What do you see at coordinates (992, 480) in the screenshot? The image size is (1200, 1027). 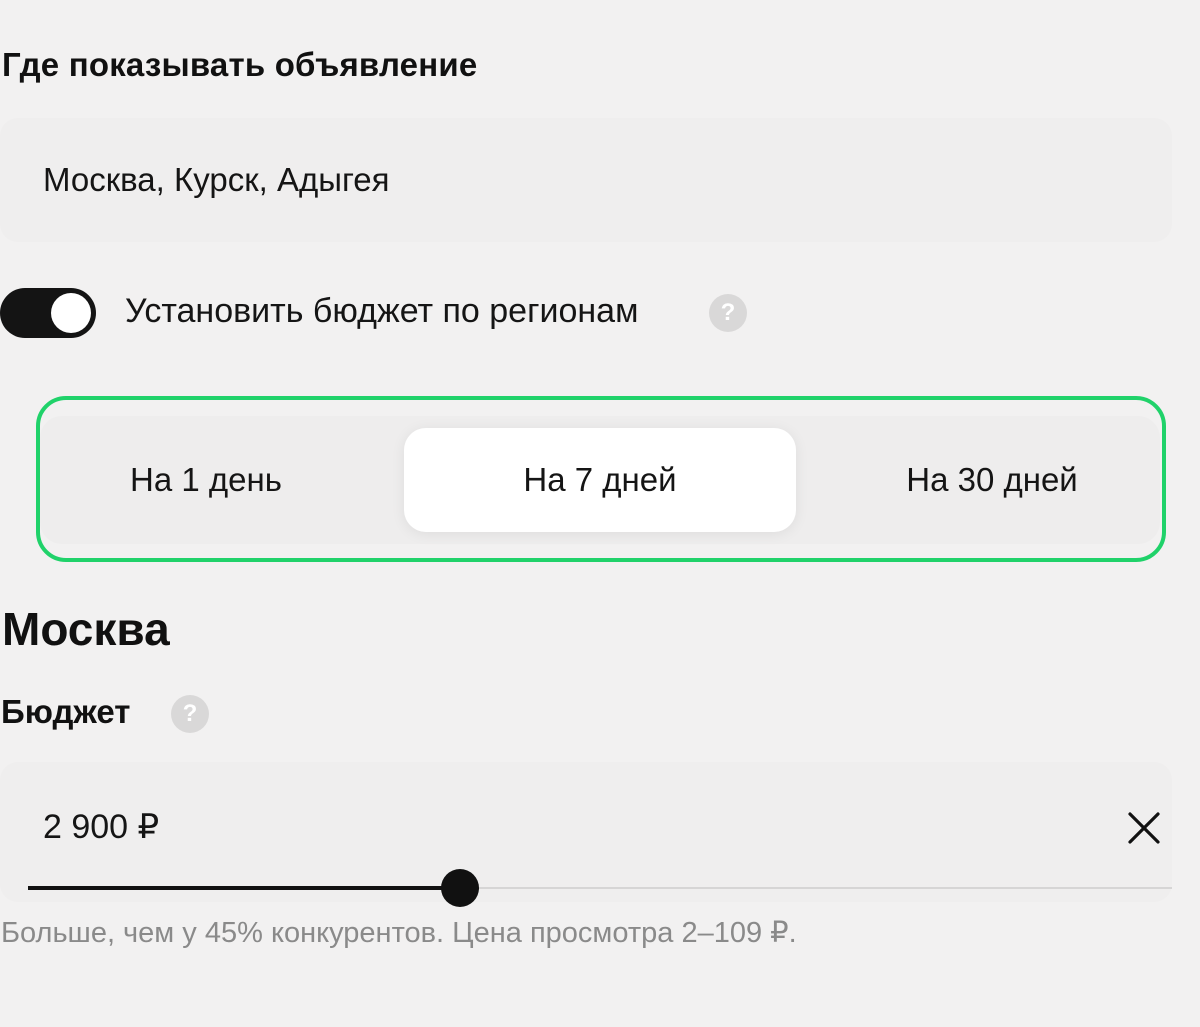 I see `period-option-30-days: На 30 дней` at bounding box center [992, 480].